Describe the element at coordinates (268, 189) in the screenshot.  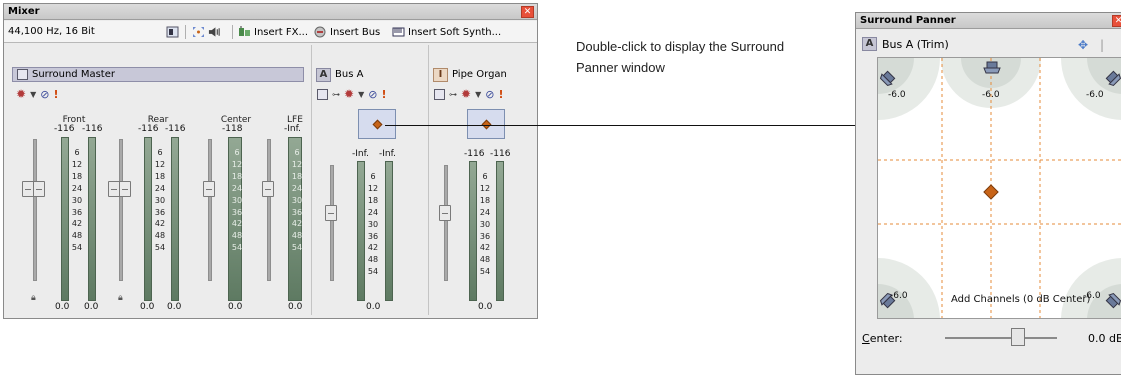
I see `fader-knob-lfe` at that location.